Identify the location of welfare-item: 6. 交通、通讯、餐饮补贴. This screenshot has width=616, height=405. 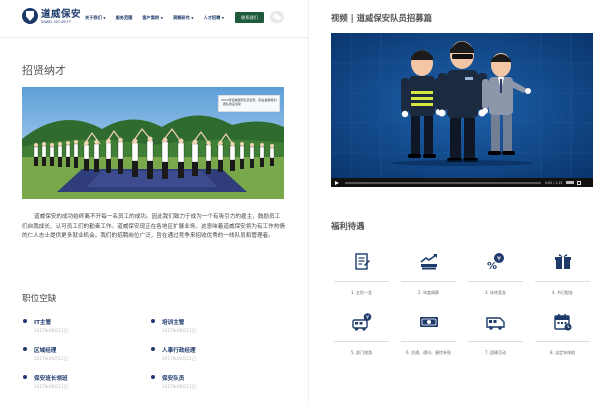
(428, 336).